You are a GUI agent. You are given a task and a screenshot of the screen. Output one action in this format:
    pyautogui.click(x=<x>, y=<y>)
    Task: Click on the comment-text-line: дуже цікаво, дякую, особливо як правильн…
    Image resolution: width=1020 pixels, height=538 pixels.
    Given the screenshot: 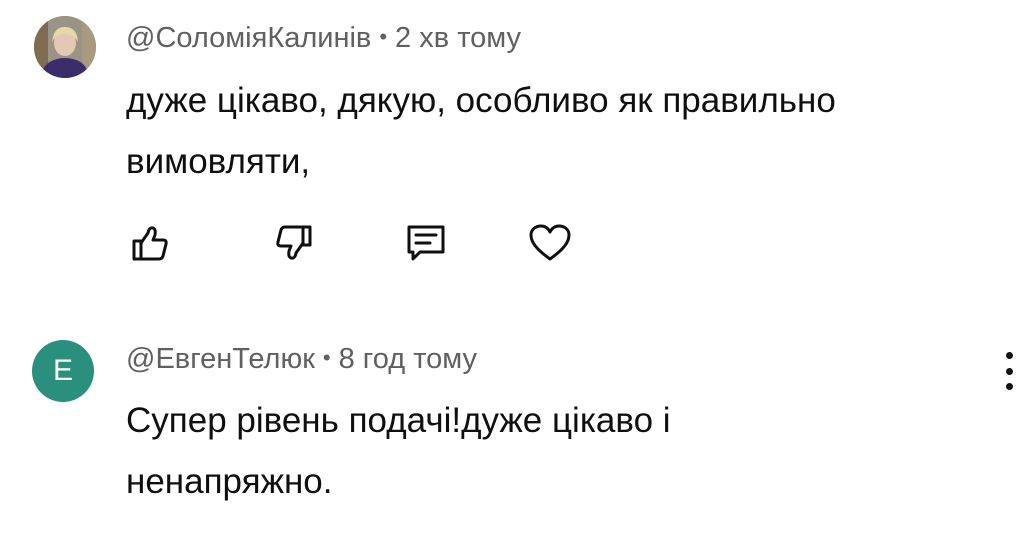 What is the action you would take?
    pyautogui.click(x=481, y=100)
    